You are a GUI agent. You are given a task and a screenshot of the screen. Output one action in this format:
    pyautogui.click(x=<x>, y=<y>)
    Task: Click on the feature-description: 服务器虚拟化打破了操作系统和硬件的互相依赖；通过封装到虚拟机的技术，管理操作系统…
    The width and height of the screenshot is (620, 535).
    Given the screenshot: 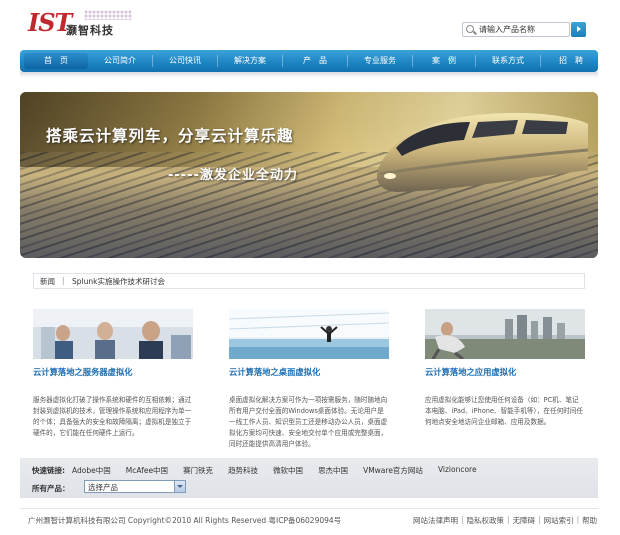 What is the action you would take?
    pyautogui.click(x=112, y=416)
    